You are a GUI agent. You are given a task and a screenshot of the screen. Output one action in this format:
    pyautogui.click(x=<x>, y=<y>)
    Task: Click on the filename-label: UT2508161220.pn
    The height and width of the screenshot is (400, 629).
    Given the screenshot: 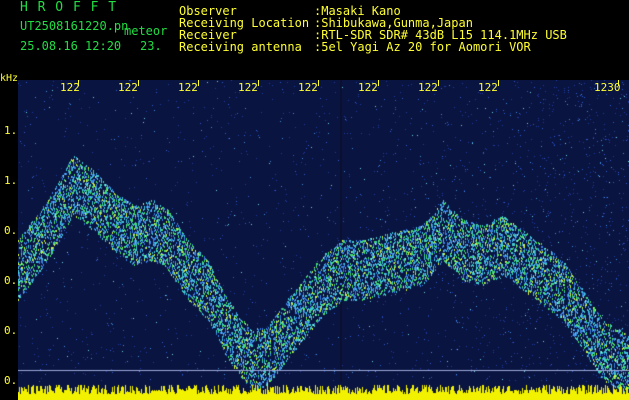 What is the action you would take?
    pyautogui.click(x=74, y=26)
    